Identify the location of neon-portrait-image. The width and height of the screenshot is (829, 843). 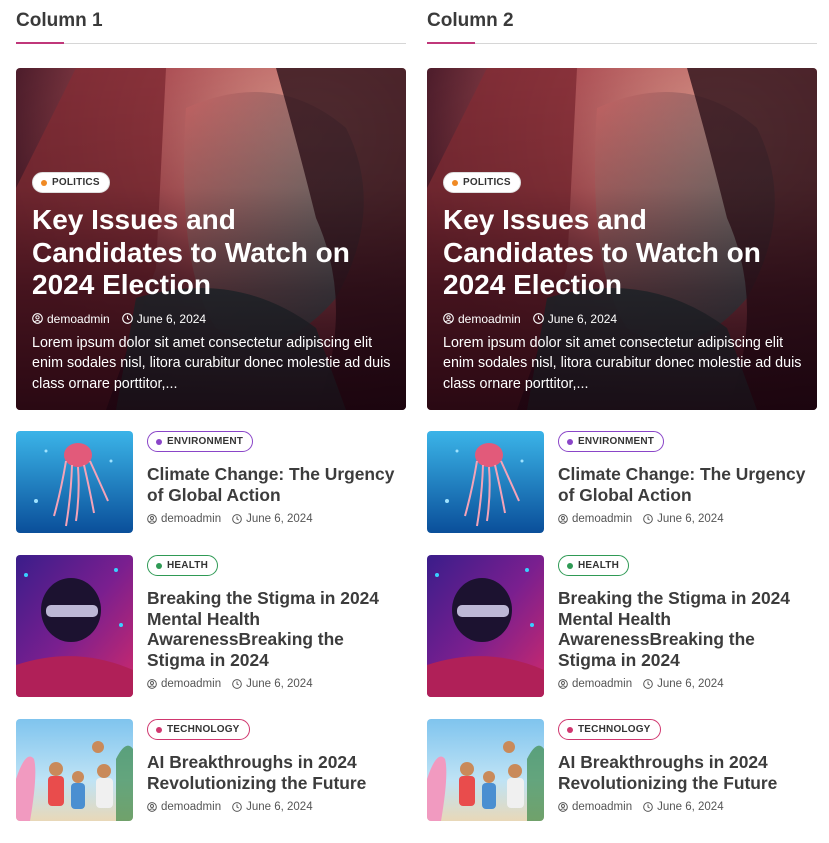
(485, 626).